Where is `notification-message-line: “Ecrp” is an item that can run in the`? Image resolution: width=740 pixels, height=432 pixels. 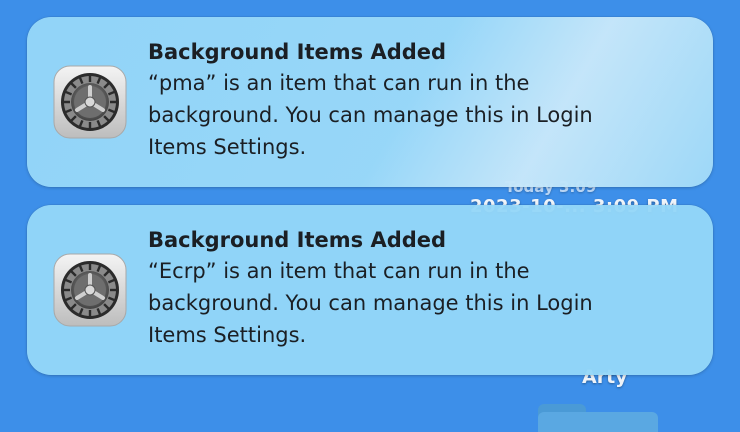
notification-message-line: “Ecrp” is an item that can run in the is located at coordinates (339, 271).